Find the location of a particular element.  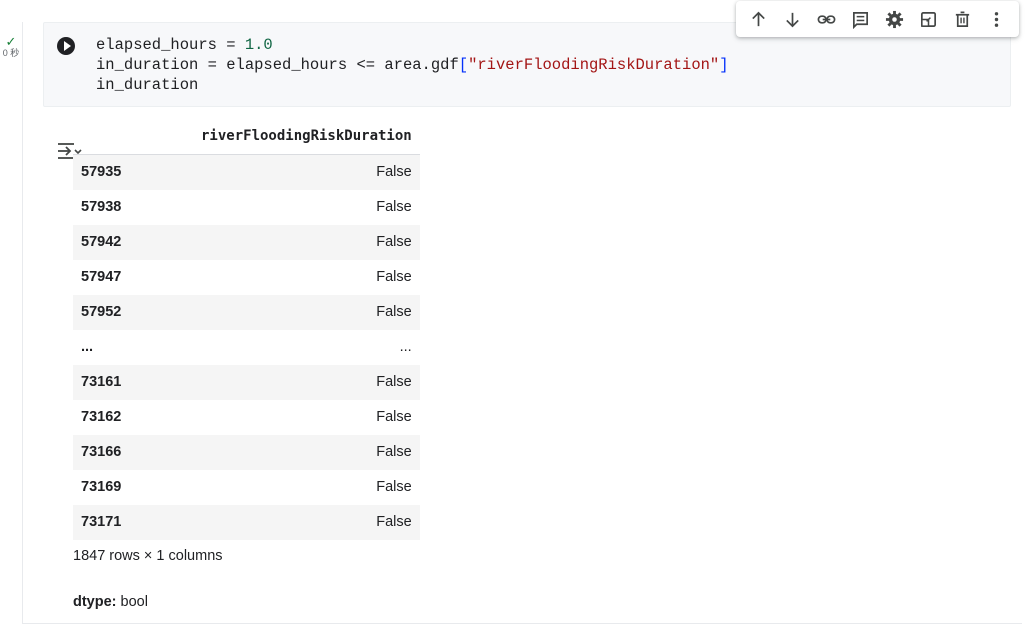

table-header-row: riverFloodingRiskDuration is located at coordinates (246, 137).